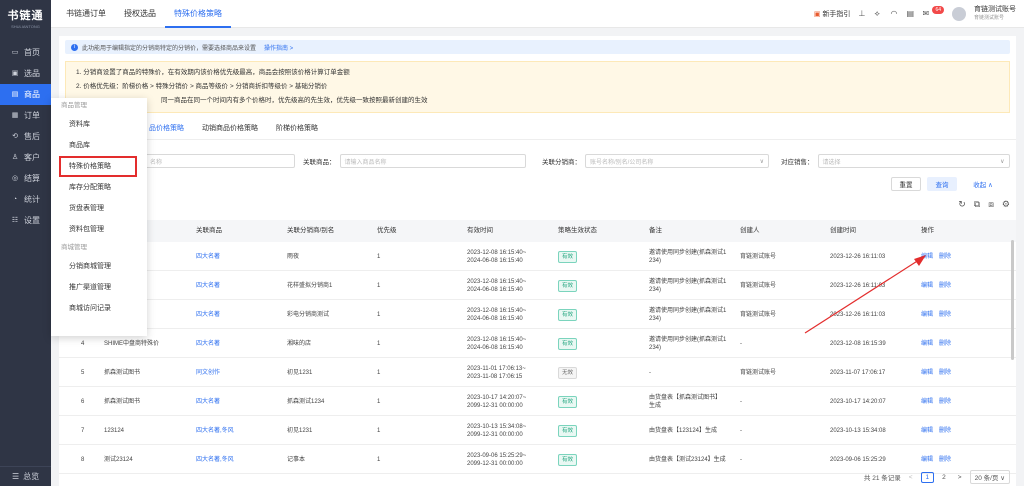 This screenshot has width=1024, height=486. Describe the element at coordinates (25, 220) in the screenshot. I see `sidebar-item-settings: ☷ 设置` at that location.